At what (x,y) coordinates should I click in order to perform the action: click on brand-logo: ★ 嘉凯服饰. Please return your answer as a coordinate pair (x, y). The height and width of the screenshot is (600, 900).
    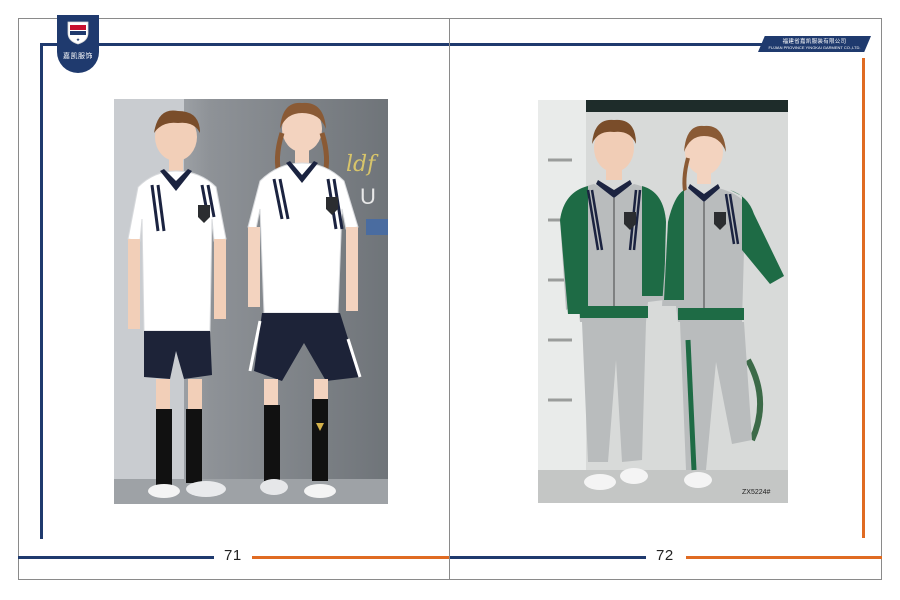
    Looking at the image, I should click on (78, 44).